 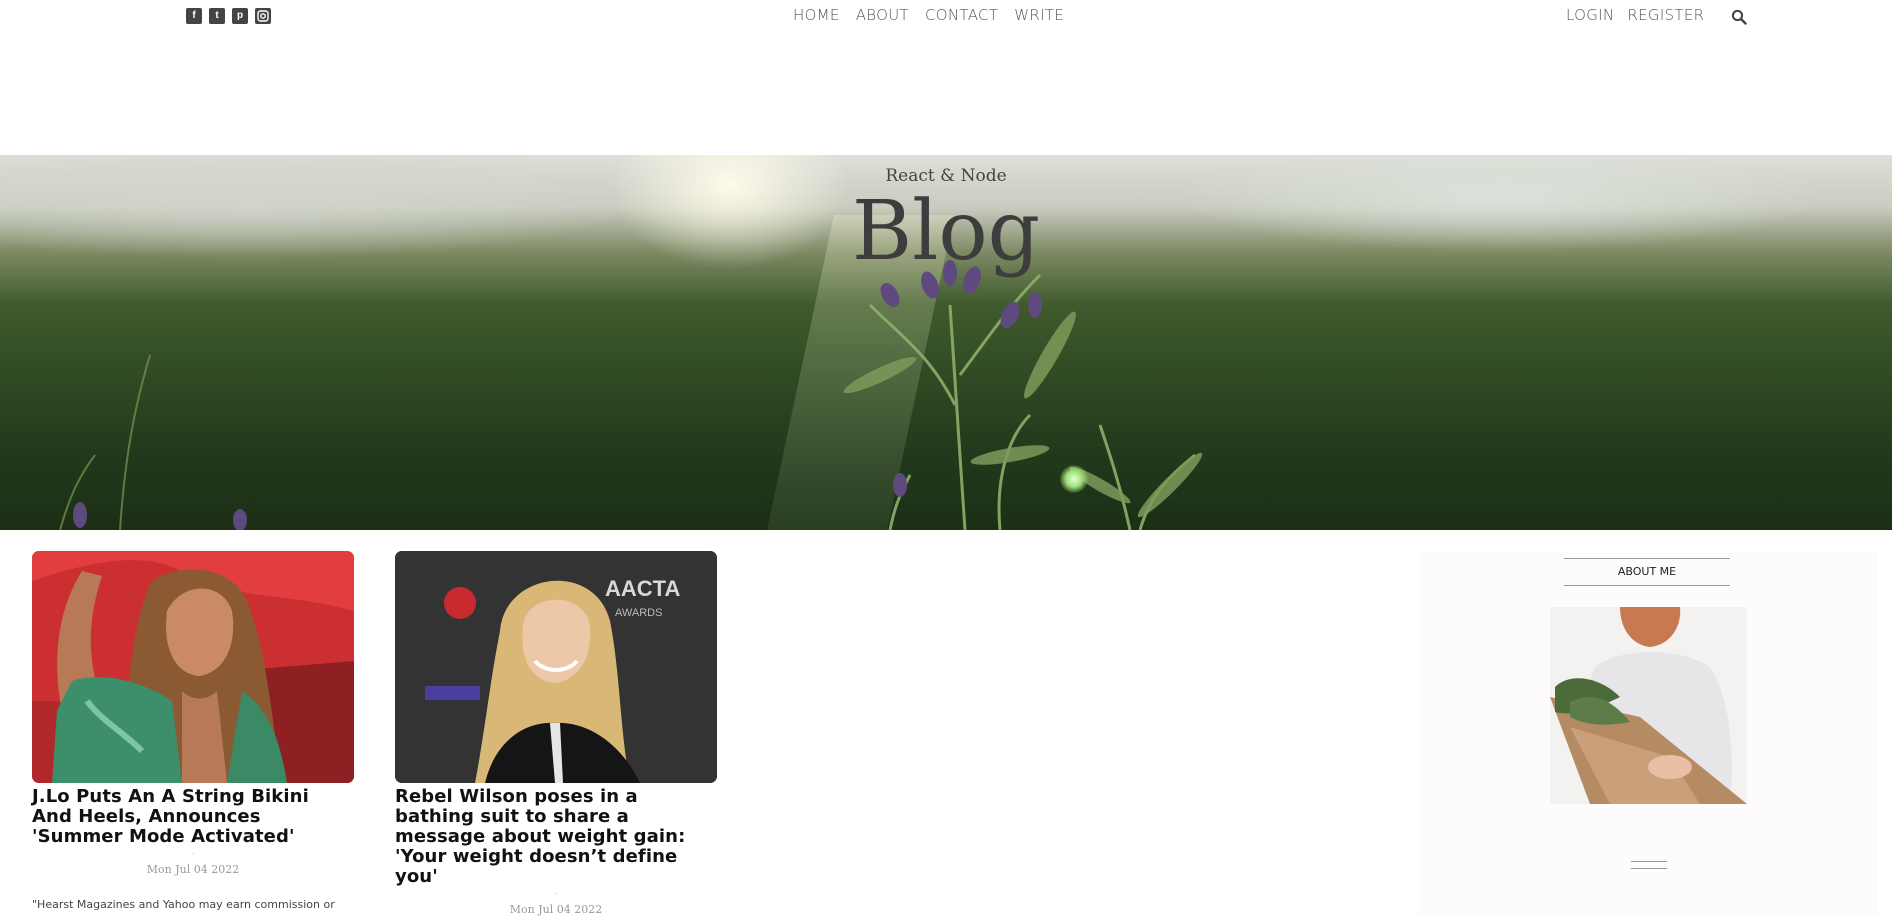 I want to click on svg-text: AACTA, so click(x=642, y=588).